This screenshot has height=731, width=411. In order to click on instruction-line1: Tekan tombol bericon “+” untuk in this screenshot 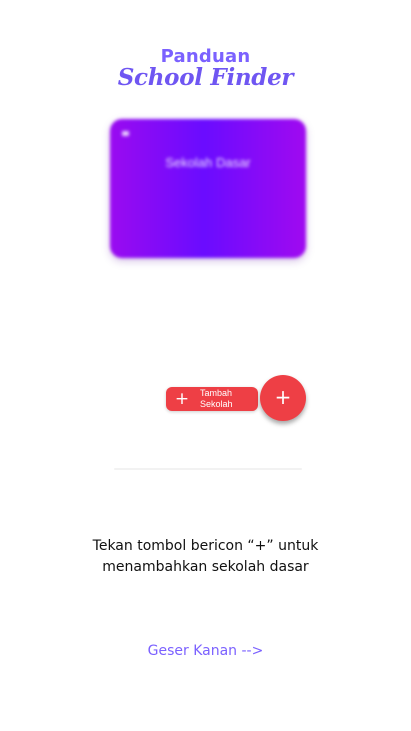, I will do `click(205, 546)`.